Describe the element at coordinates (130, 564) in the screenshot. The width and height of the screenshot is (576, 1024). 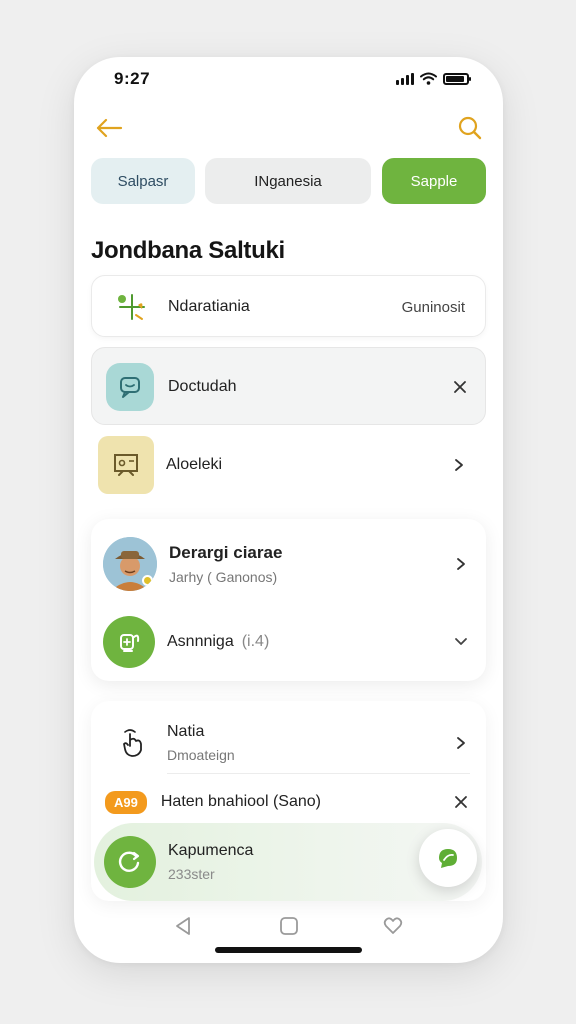
I see `avatar` at that location.